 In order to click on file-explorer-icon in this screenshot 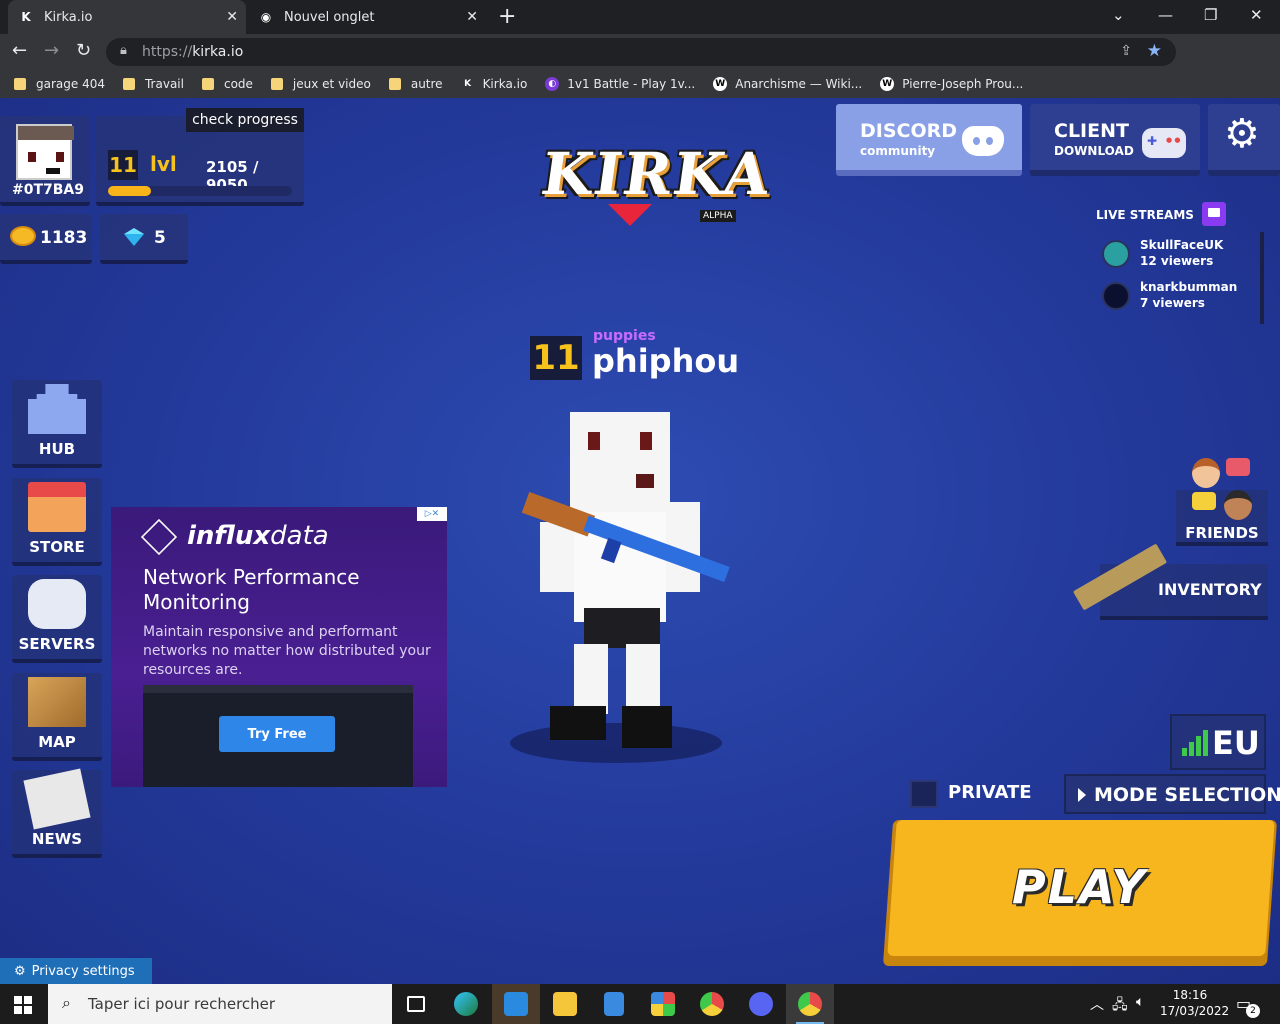, I will do `click(565, 1004)`.